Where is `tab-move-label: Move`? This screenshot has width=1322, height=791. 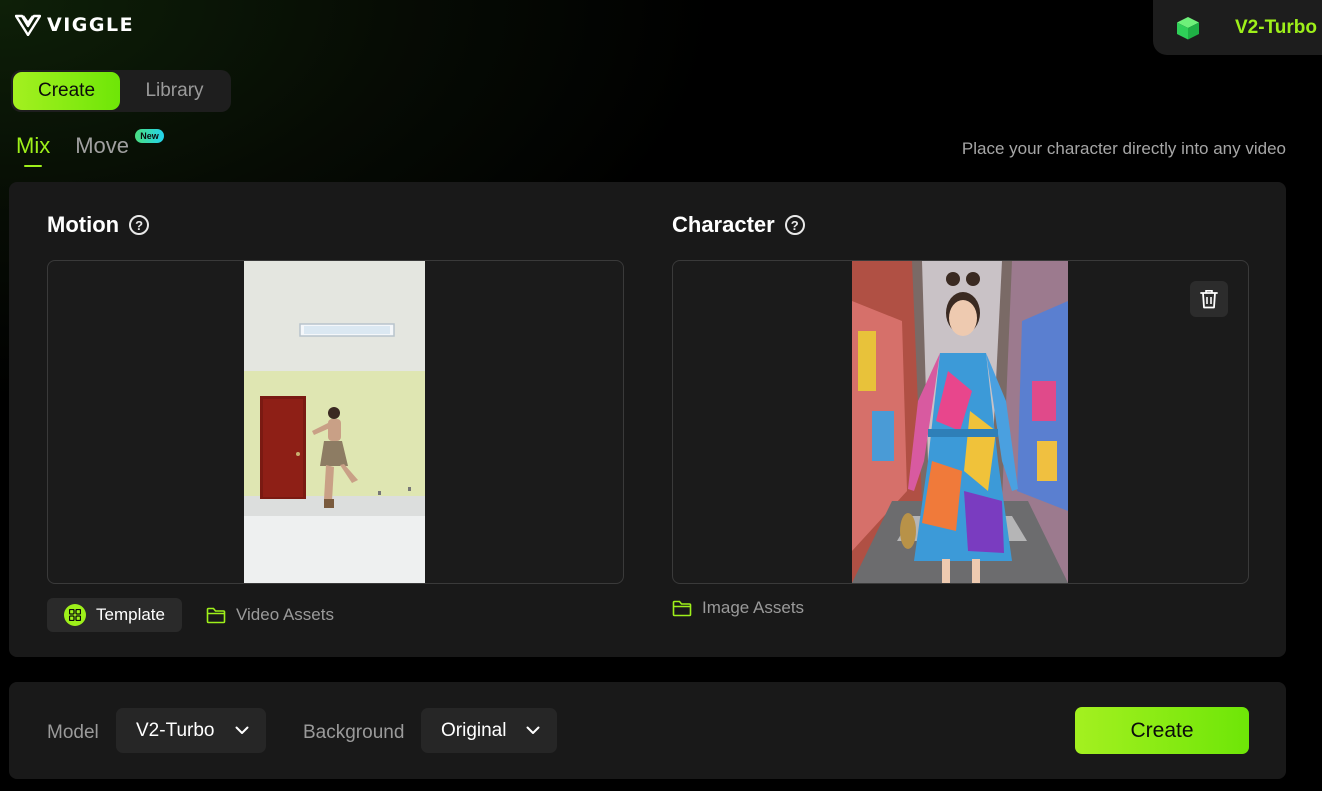 tab-move-label: Move is located at coordinates (102, 145).